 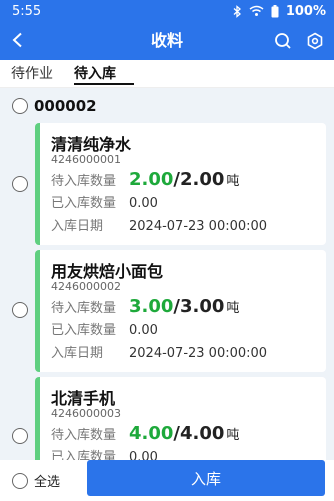 I want to click on item-name: 北清手机, so click(x=83, y=398).